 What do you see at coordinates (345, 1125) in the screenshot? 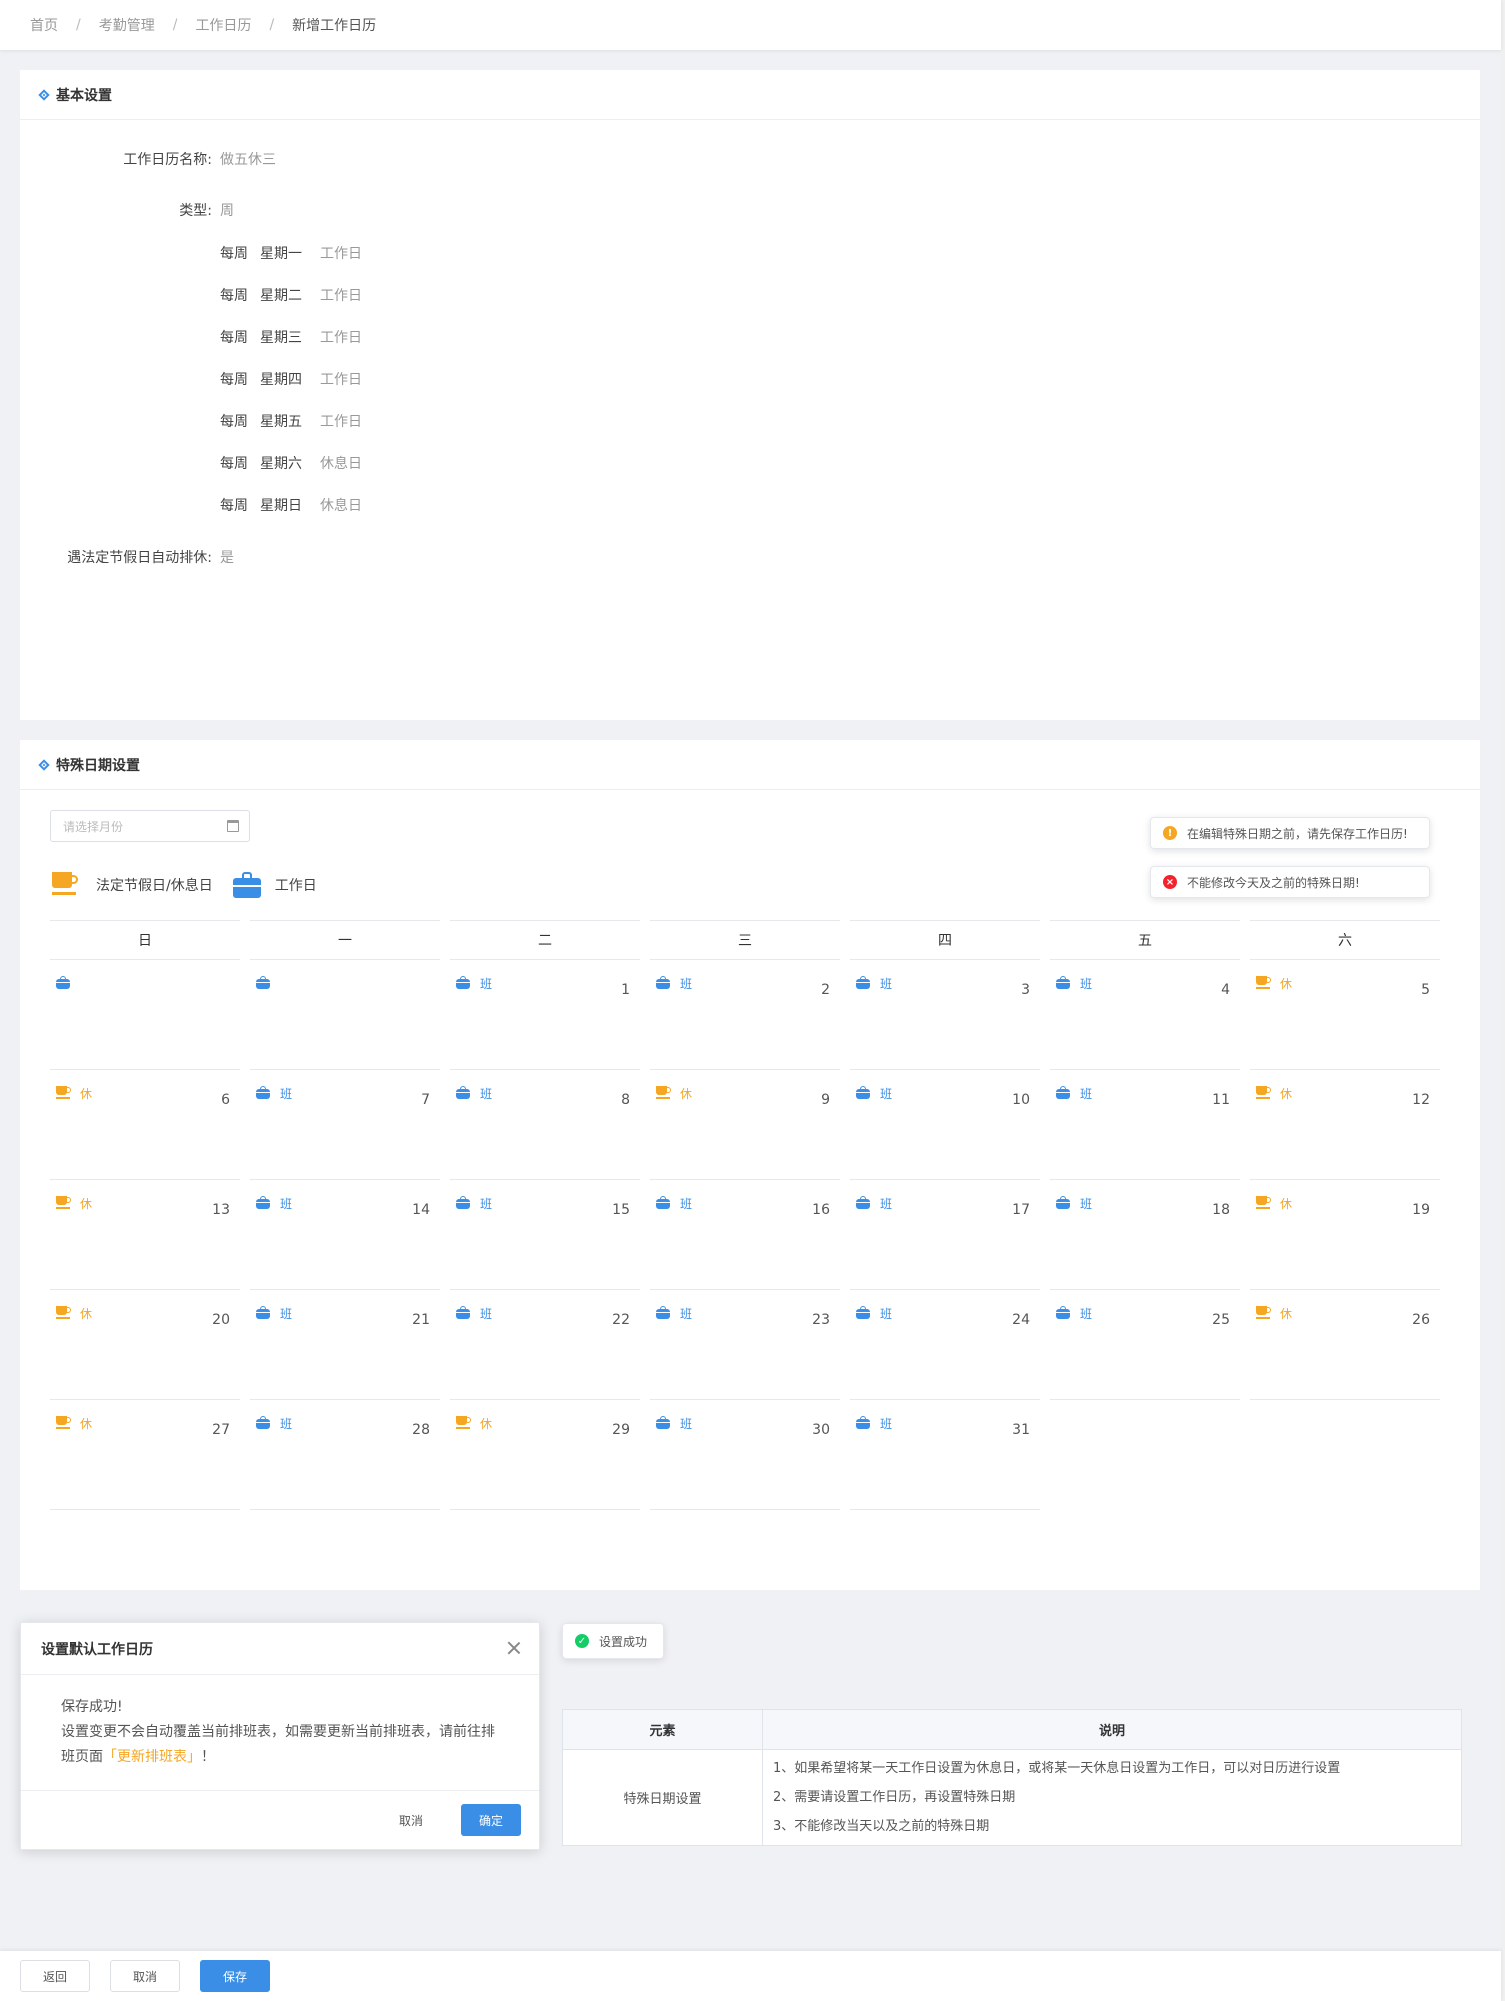
I see `calendar-day-cell: 班7` at bounding box center [345, 1125].